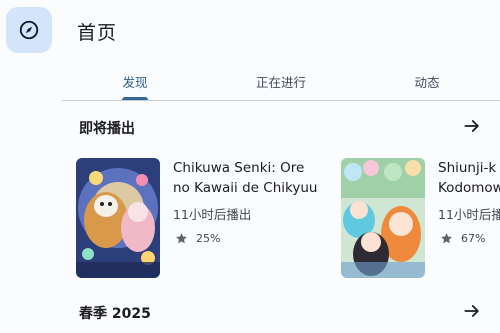  I want to click on anime-score-2-value: 67%, so click(473, 238).